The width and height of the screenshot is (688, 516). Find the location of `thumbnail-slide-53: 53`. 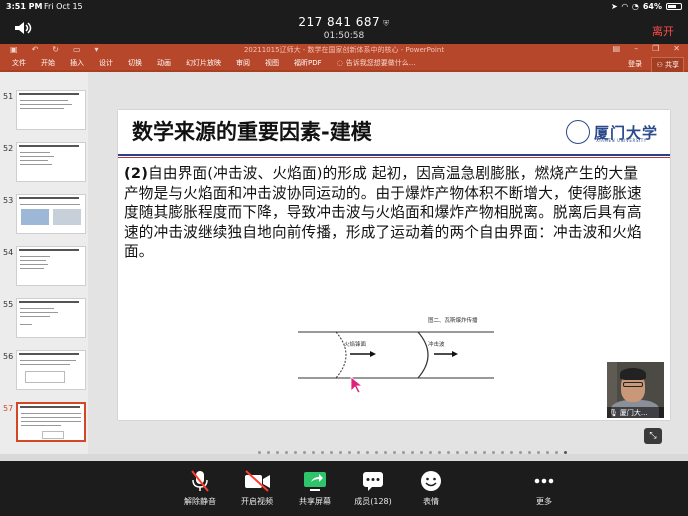

thumbnail-slide-53: 53 is located at coordinates (44, 219).